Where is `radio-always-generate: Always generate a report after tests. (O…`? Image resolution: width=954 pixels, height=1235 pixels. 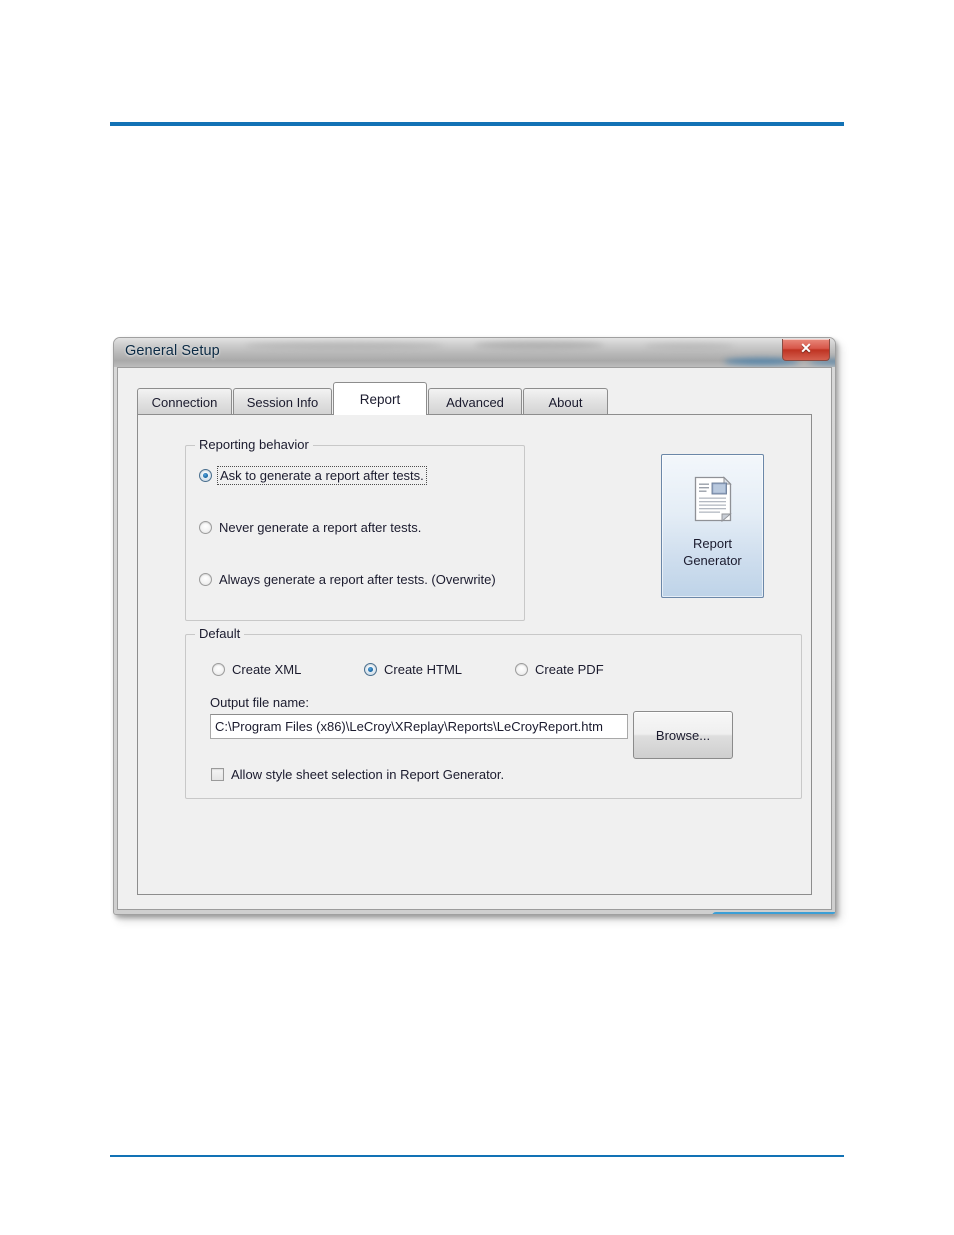 radio-always-generate: Always generate a report after tests. (O… is located at coordinates (347, 579).